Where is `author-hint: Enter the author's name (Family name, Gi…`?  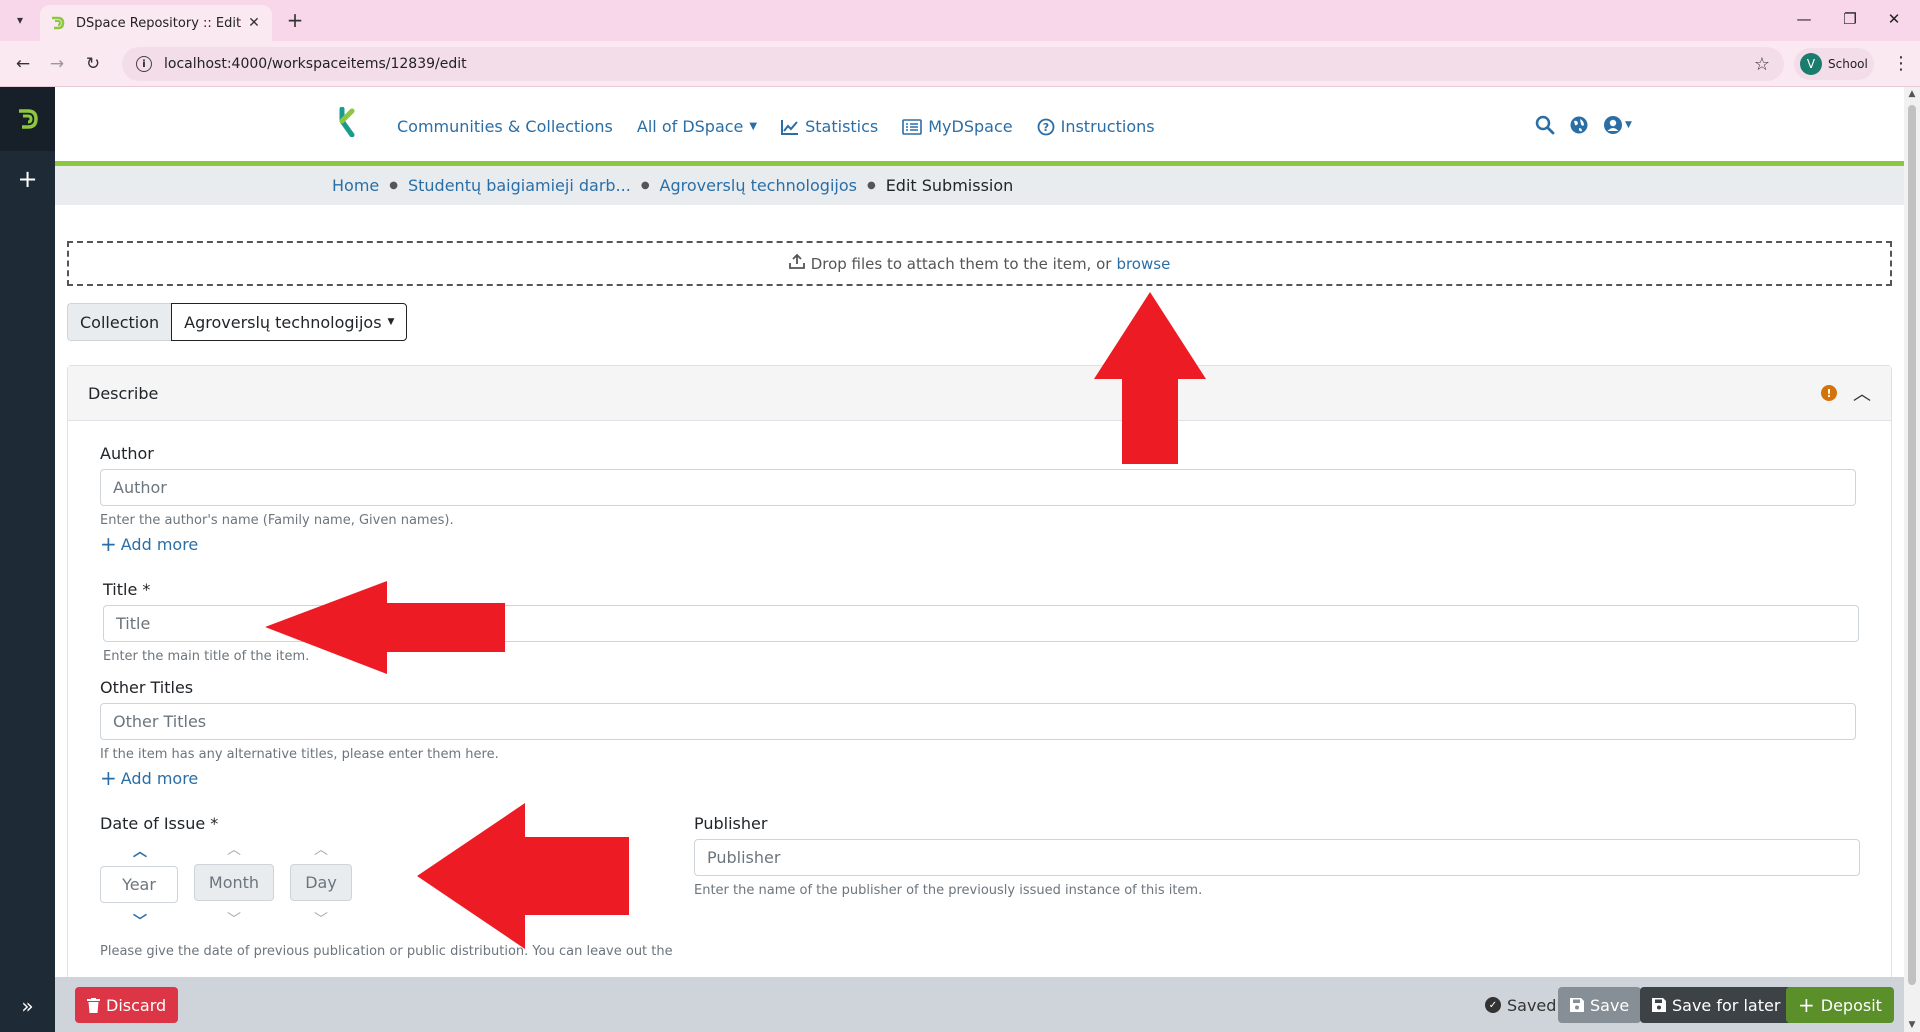
author-hint: Enter the author's name (Family name, Gi… is located at coordinates (277, 520).